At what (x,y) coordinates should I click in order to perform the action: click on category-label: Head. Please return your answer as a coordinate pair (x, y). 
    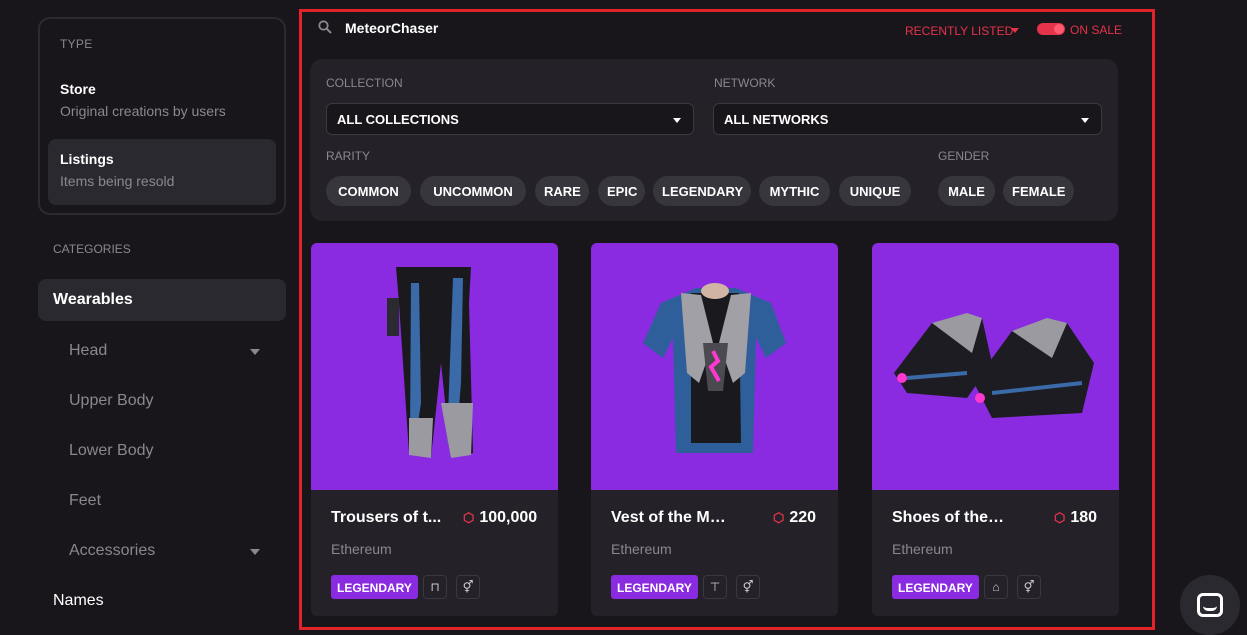
    Looking at the image, I should click on (88, 350).